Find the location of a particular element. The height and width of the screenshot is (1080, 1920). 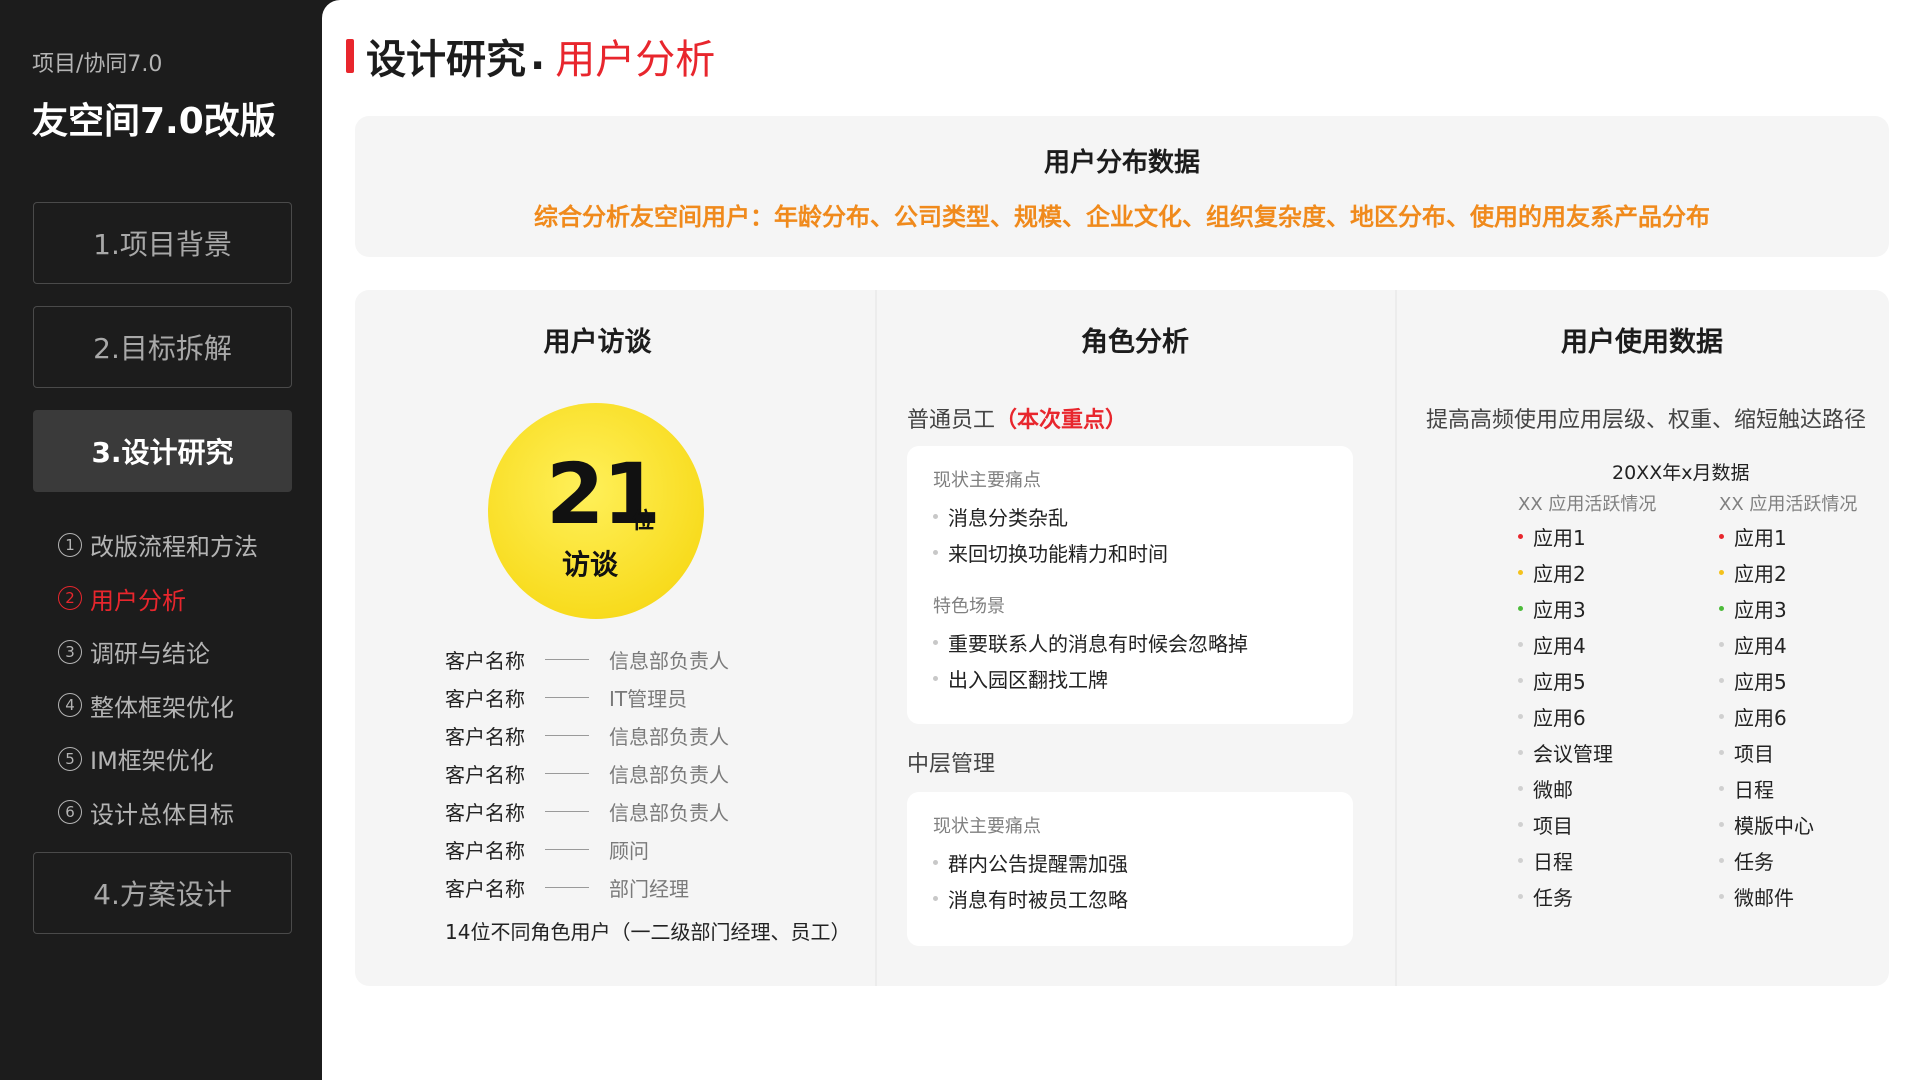

subnav-label: 改版流程和方法 is located at coordinates (174, 547).